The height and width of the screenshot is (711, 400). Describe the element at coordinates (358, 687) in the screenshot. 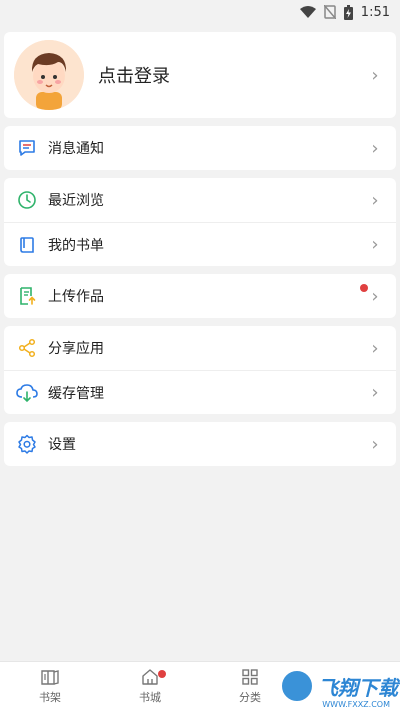

I see `watermark-text: 飞翔下载` at that location.